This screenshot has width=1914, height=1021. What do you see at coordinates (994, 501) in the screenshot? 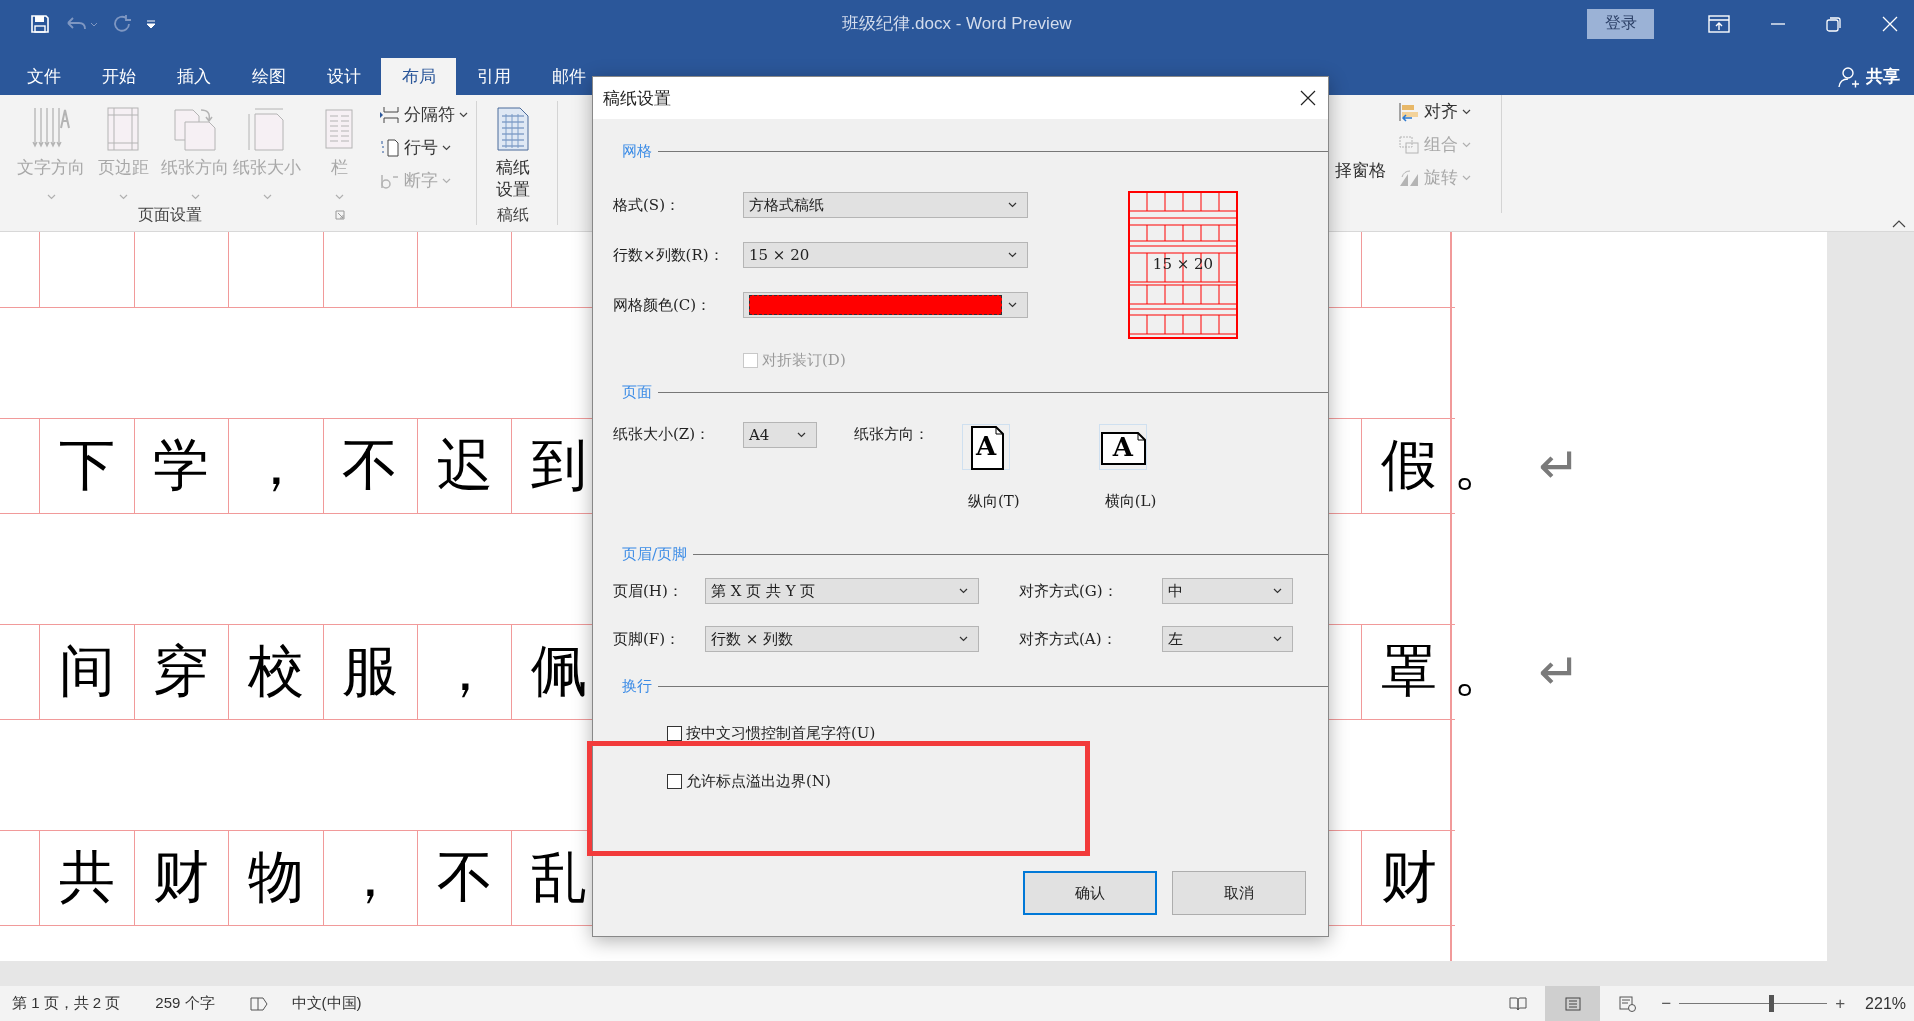
I see `orientation-label: 纵向(T)` at bounding box center [994, 501].